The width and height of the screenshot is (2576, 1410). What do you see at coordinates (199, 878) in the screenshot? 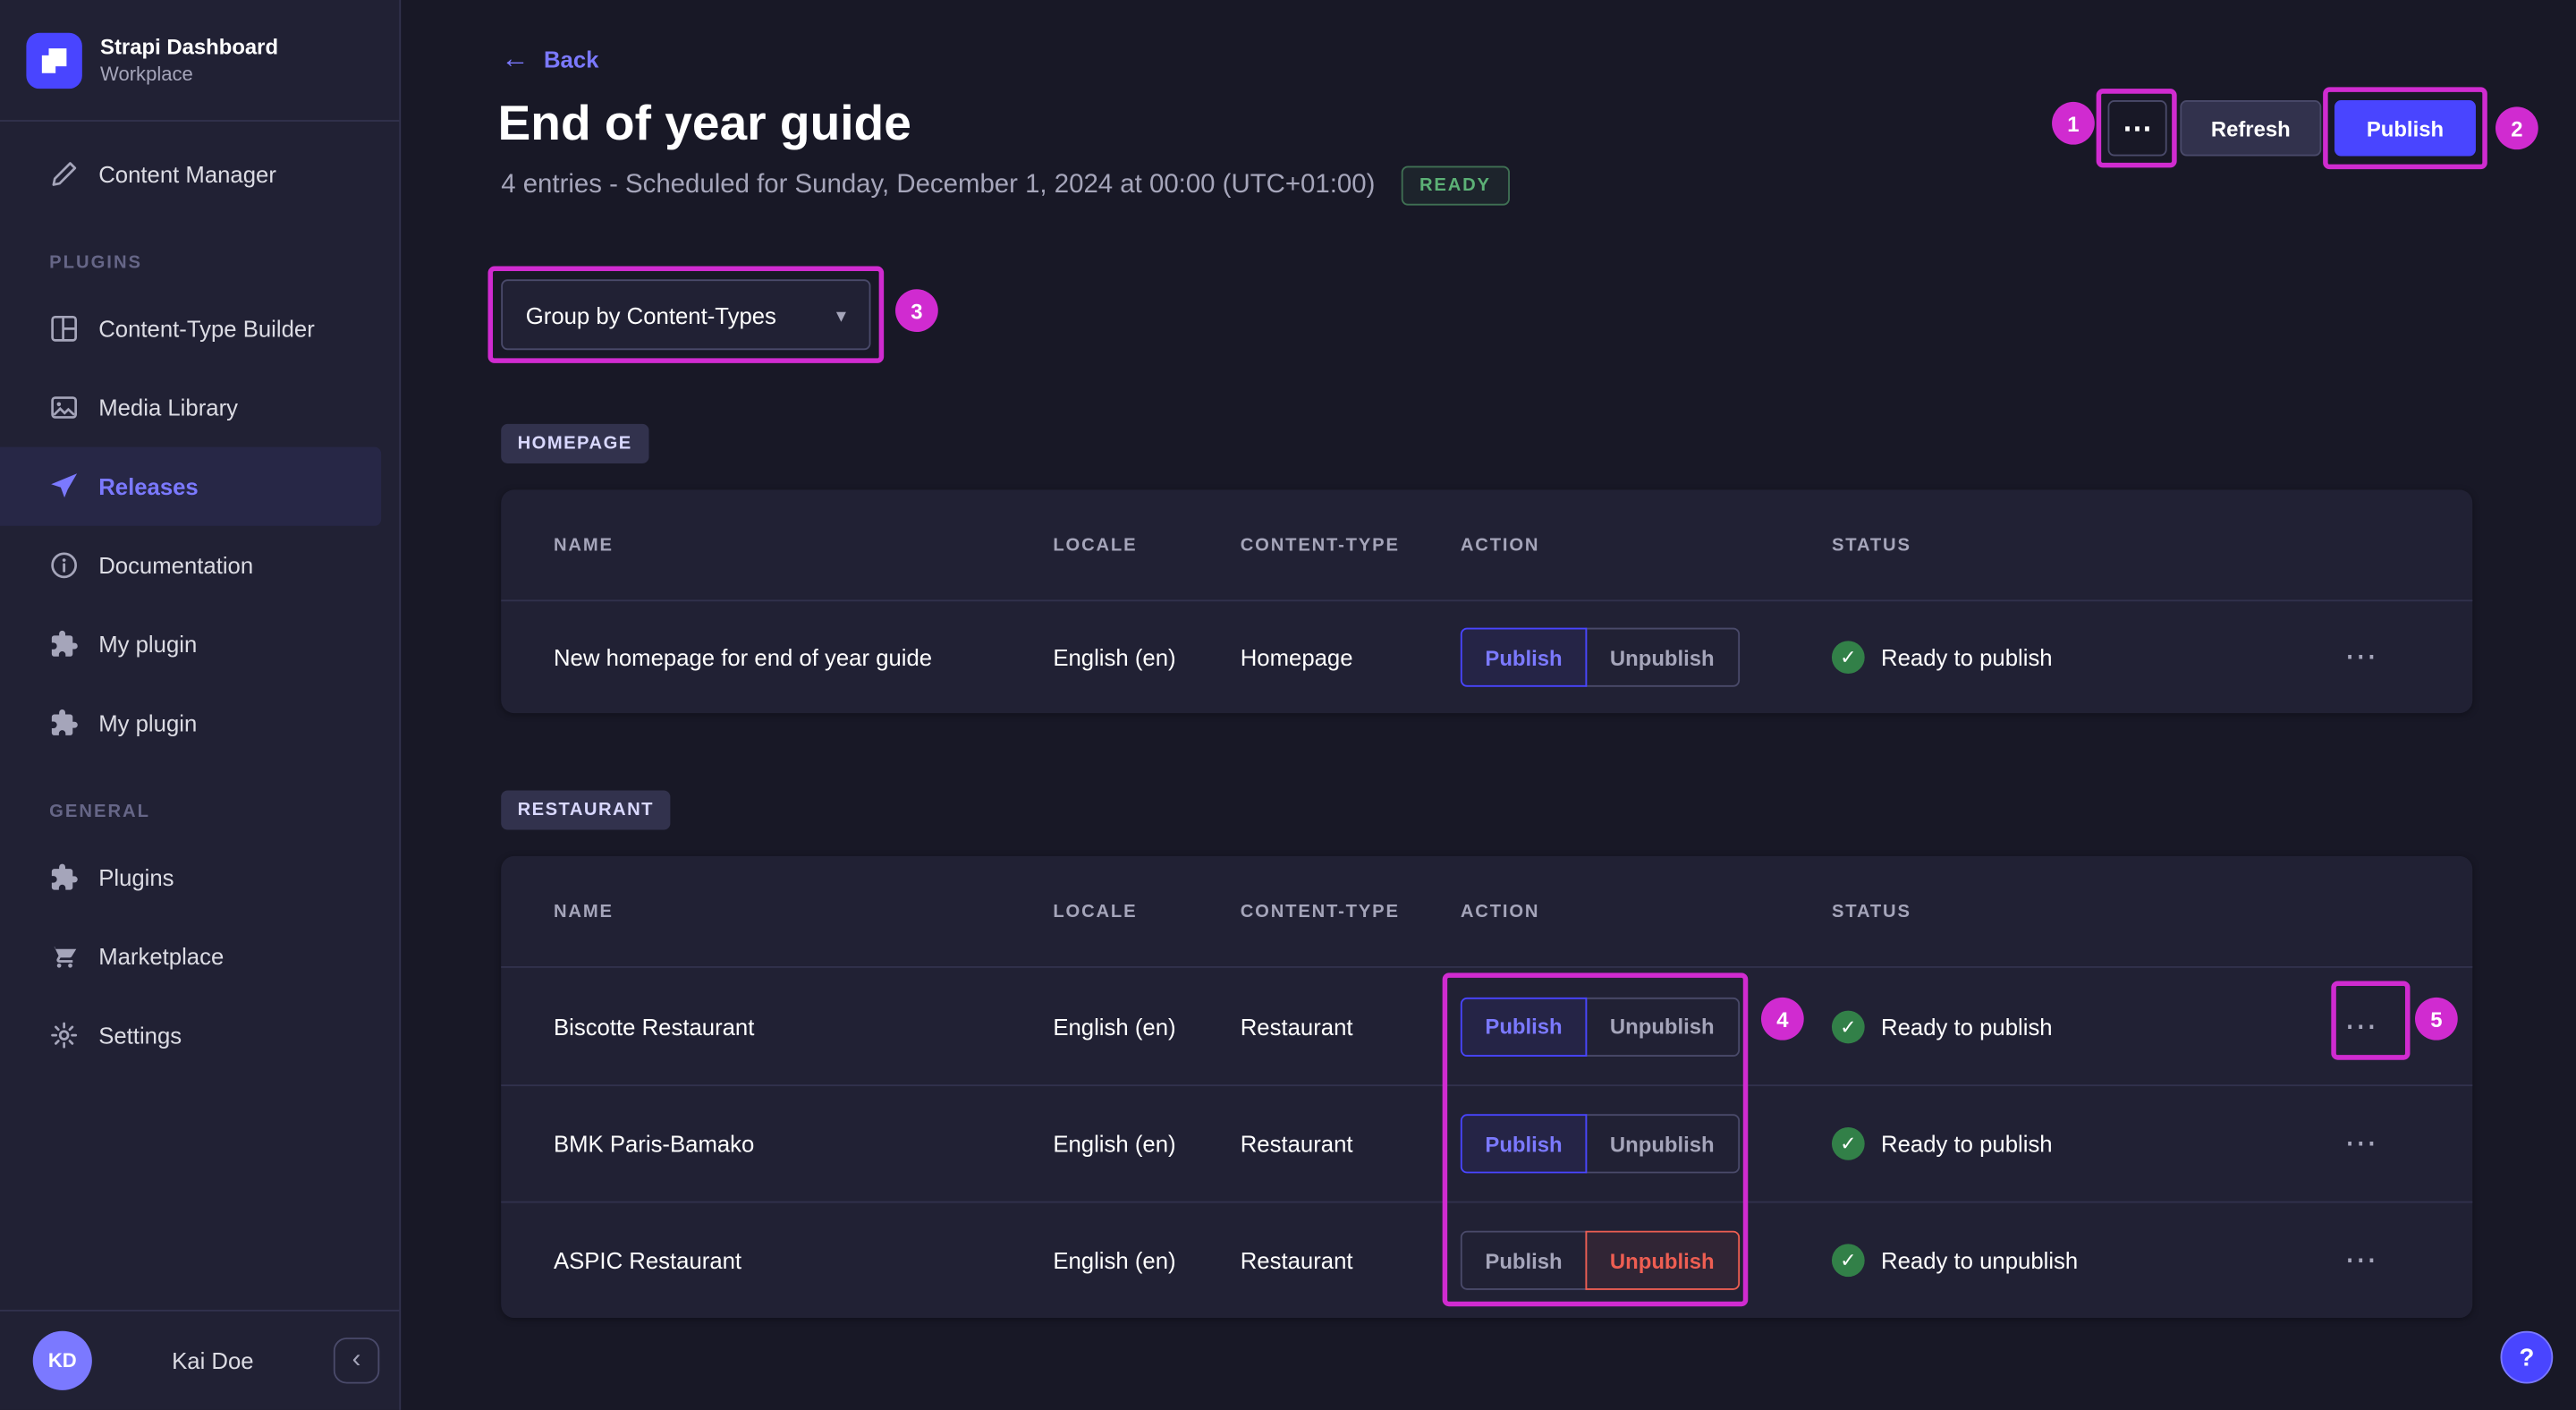
I see `sidebar-item-plugins: Plugins` at bounding box center [199, 878].